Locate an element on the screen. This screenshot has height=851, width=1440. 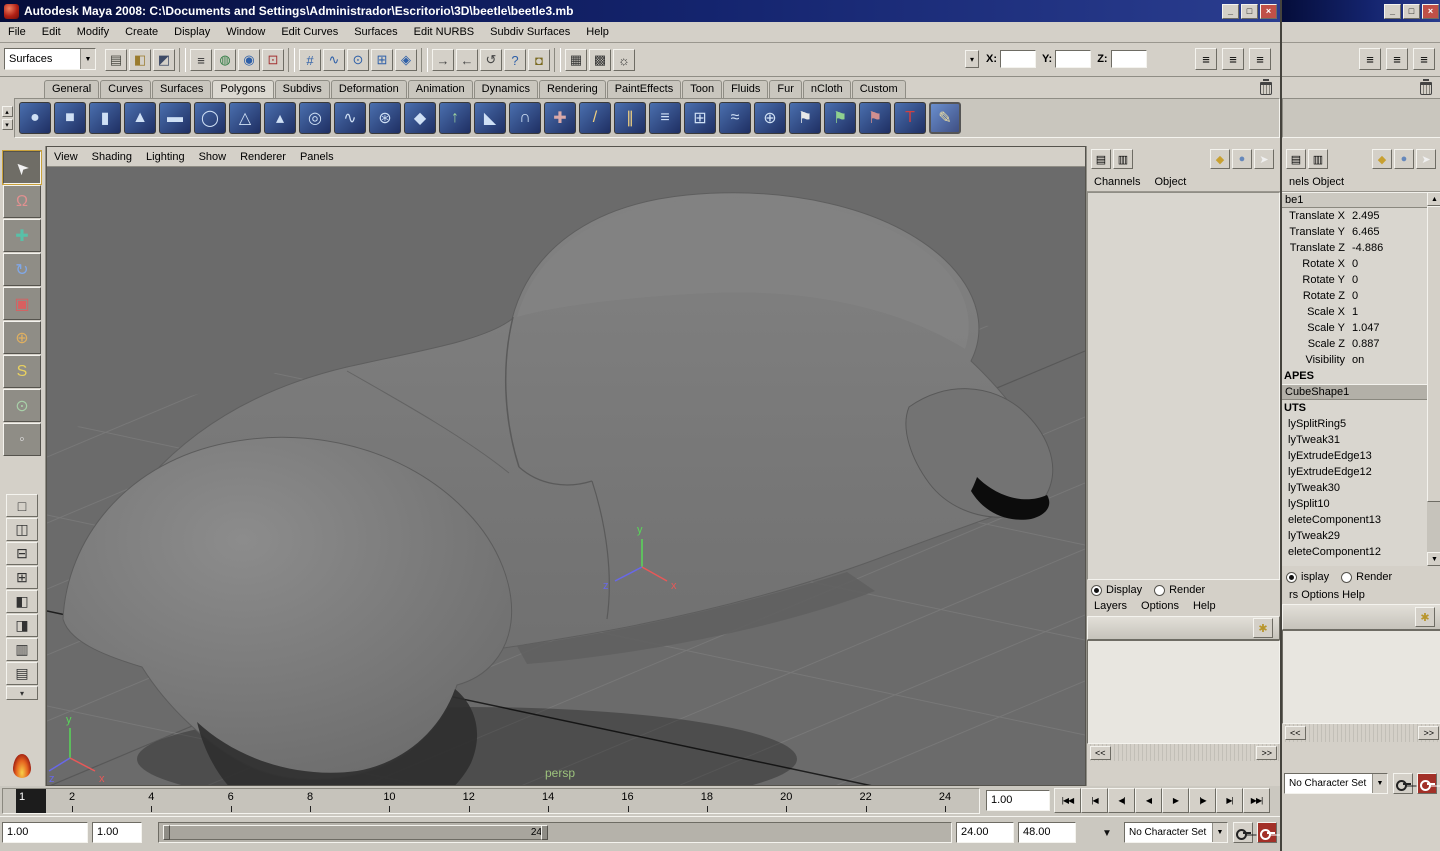
channel-attribute-row: Rotate Y 0 is located at coordinates (1354, 280).